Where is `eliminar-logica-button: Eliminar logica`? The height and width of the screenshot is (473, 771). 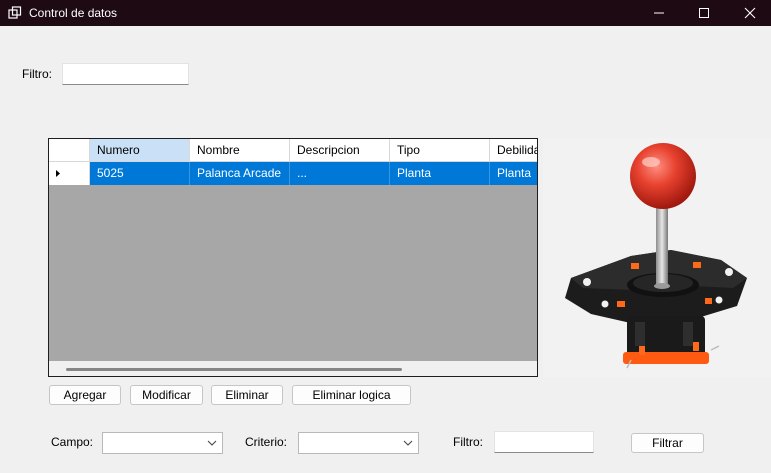 eliminar-logica-button: Eliminar logica is located at coordinates (351, 395).